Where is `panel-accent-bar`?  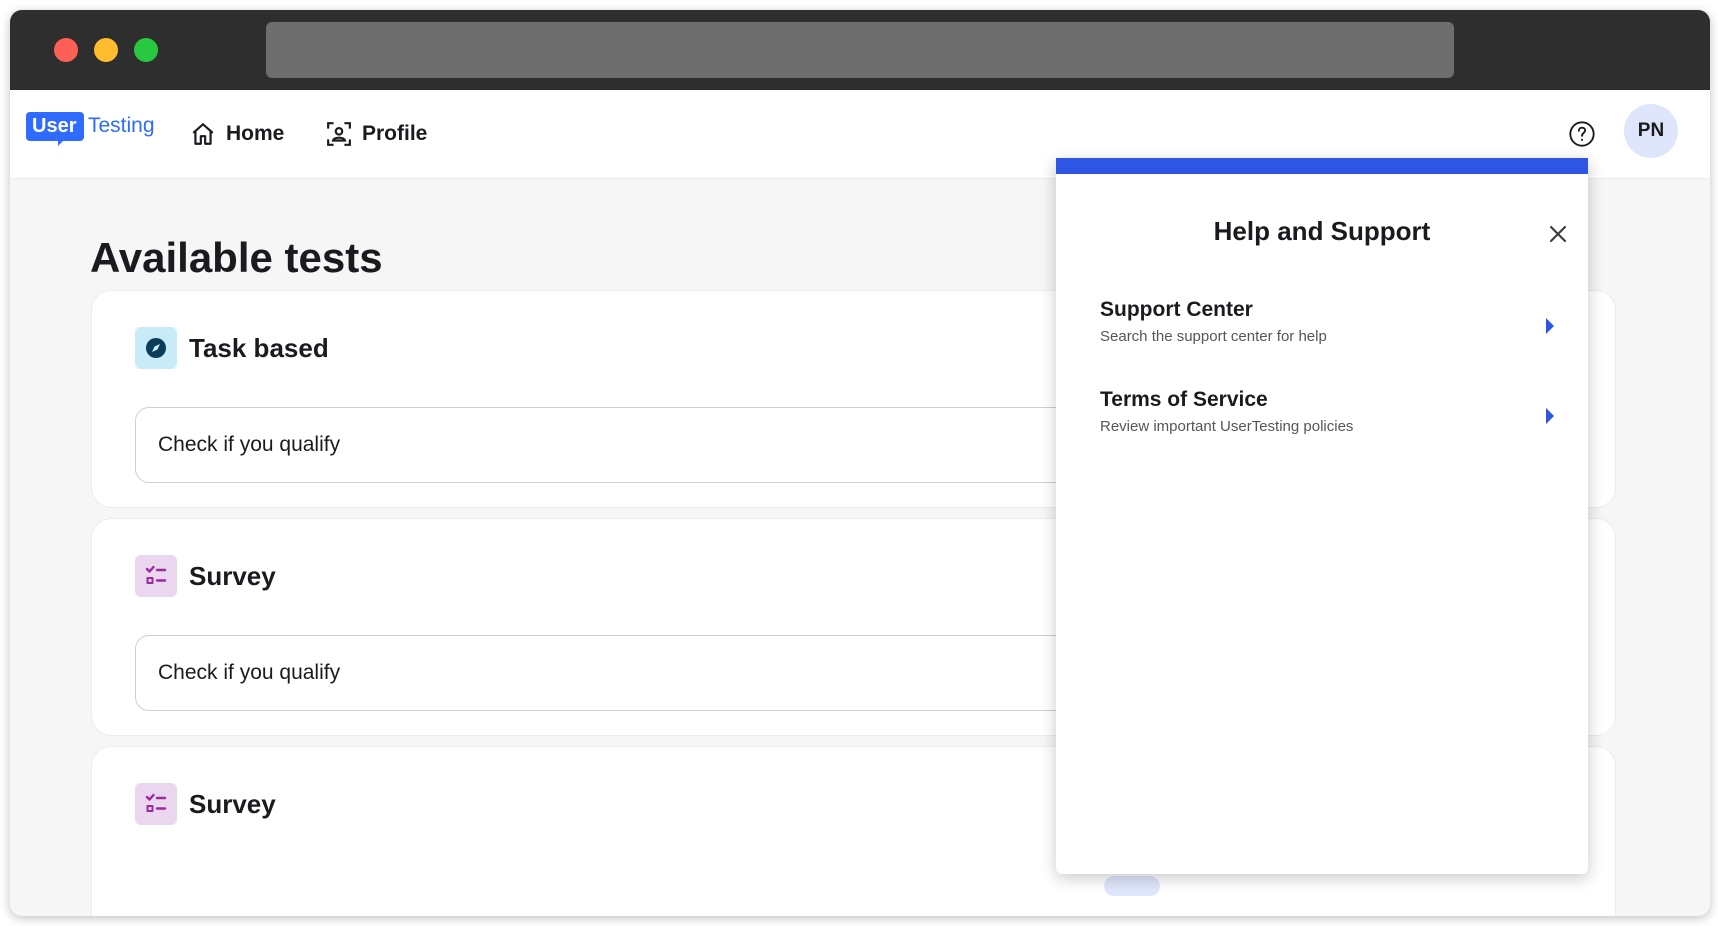
panel-accent-bar is located at coordinates (1322, 166).